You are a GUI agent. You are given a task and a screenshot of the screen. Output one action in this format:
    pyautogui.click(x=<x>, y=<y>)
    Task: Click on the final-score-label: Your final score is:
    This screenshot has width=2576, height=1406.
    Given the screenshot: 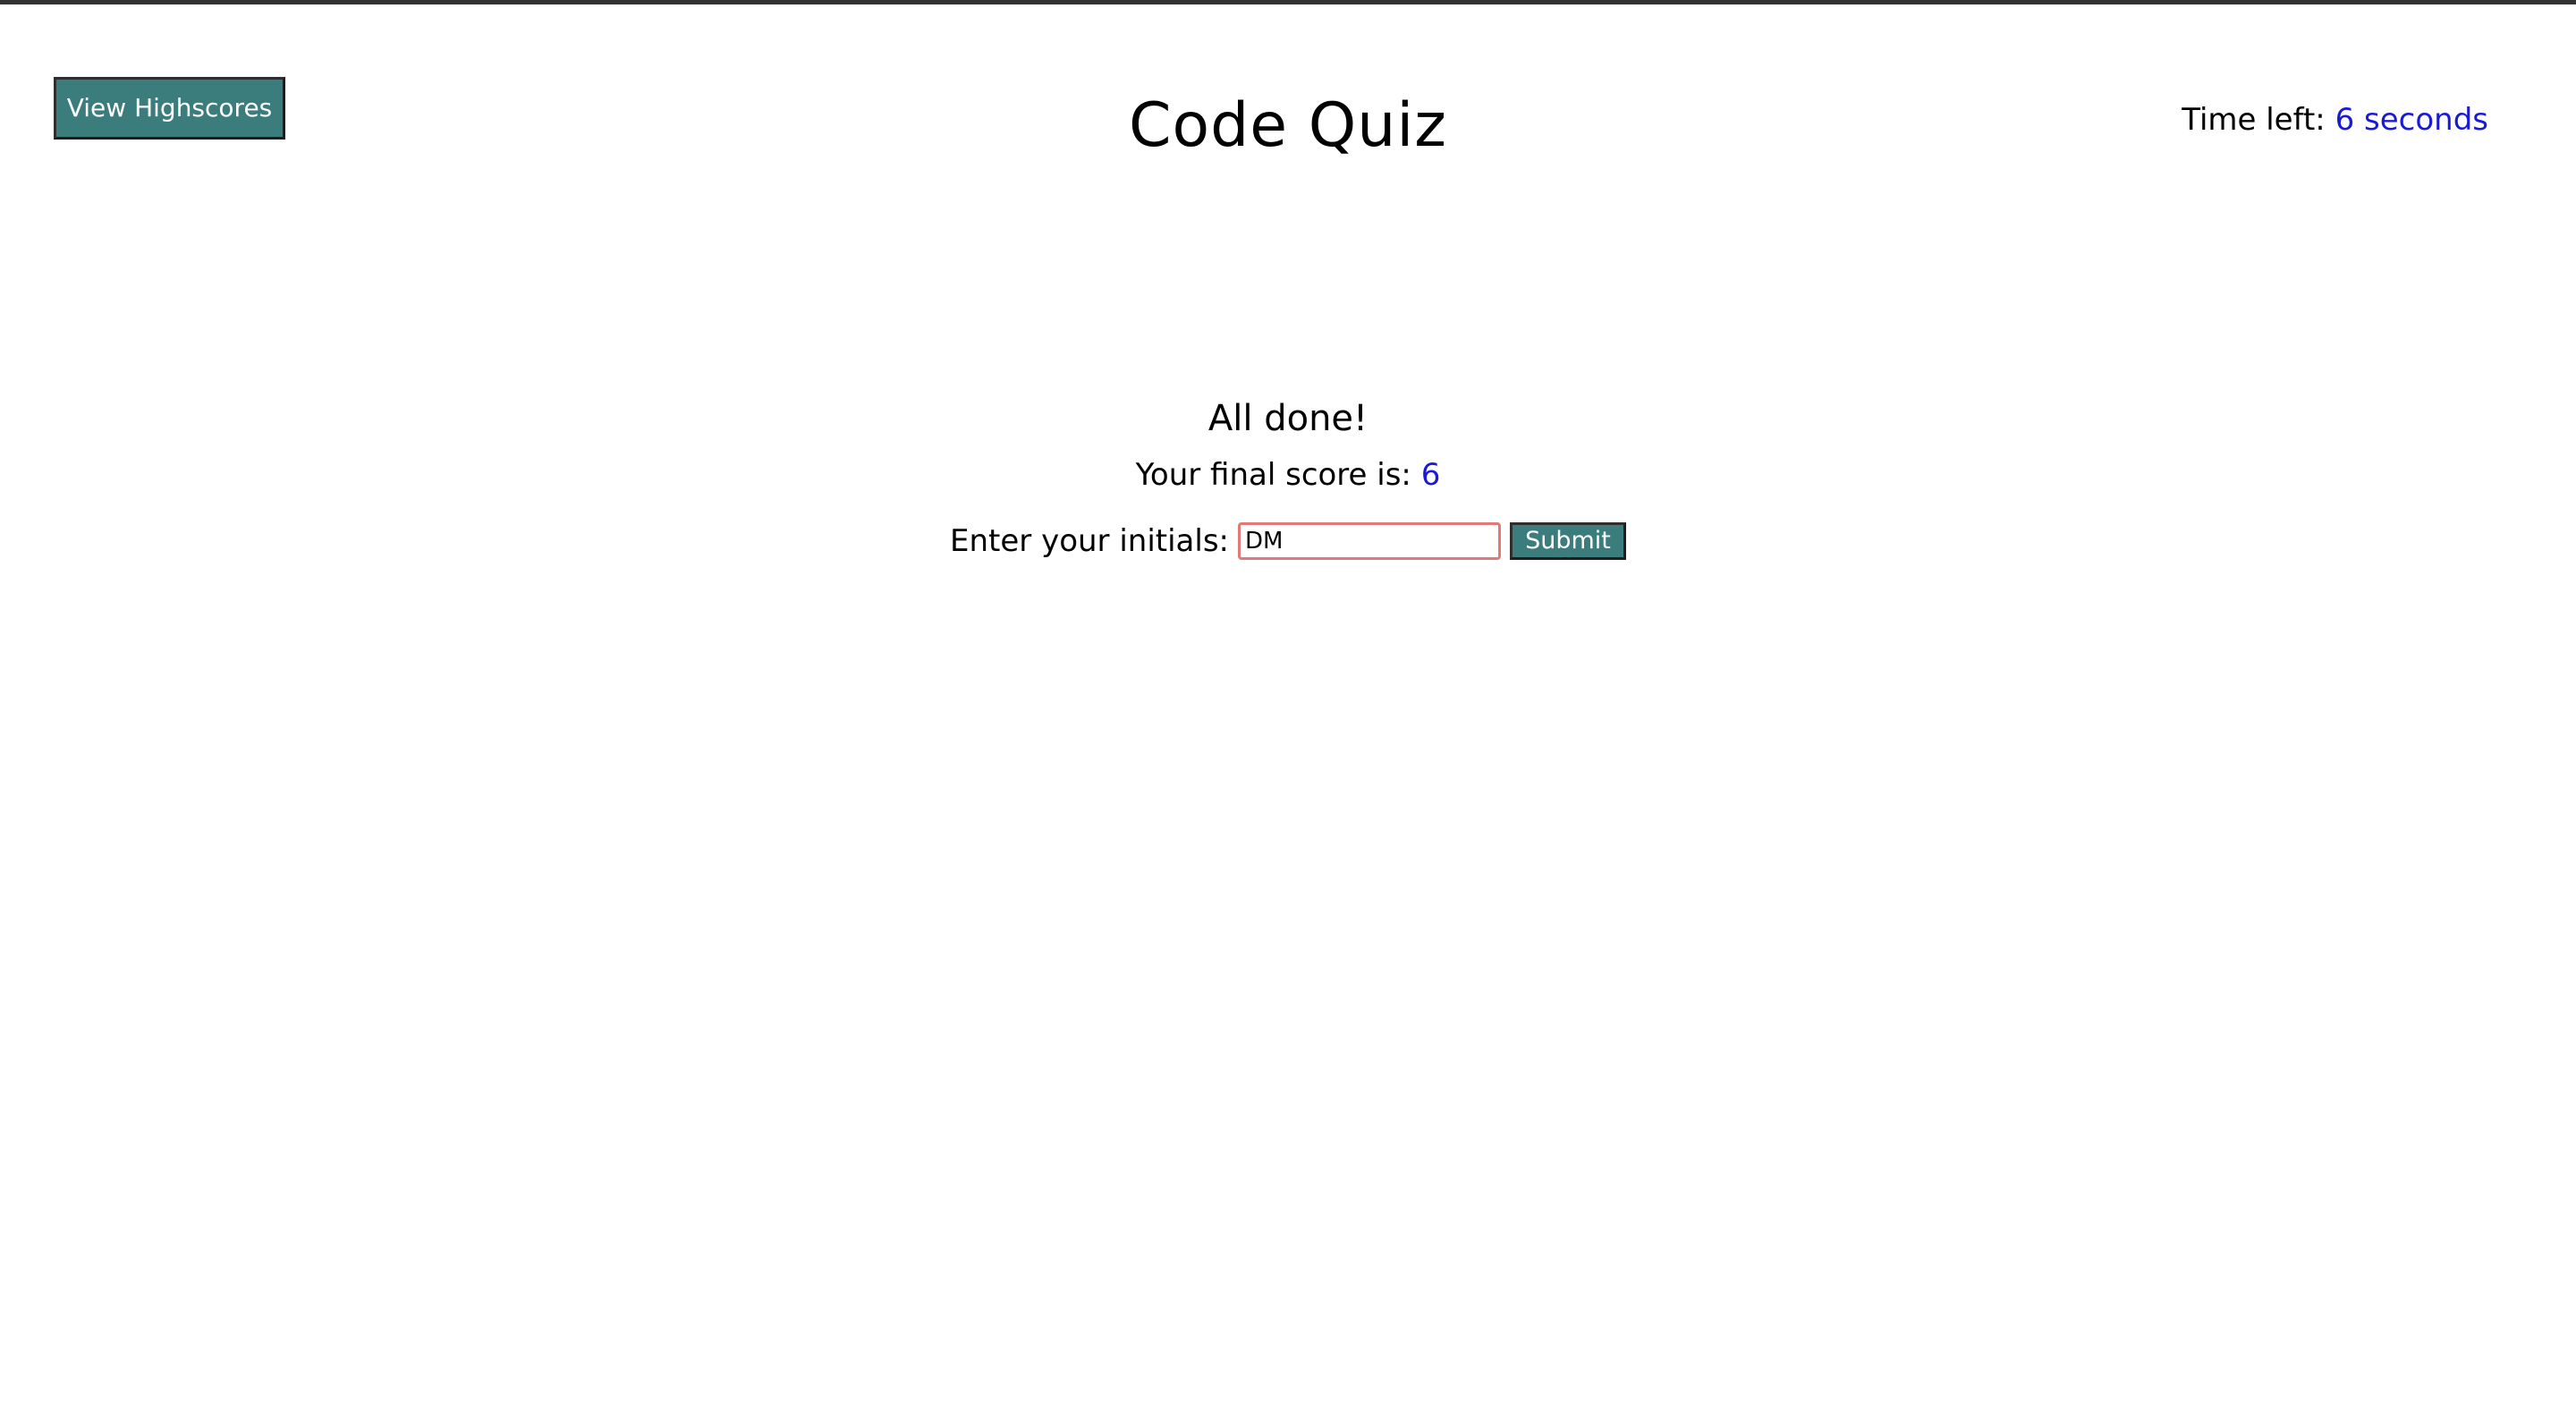 What is the action you would take?
    pyautogui.click(x=1273, y=475)
    